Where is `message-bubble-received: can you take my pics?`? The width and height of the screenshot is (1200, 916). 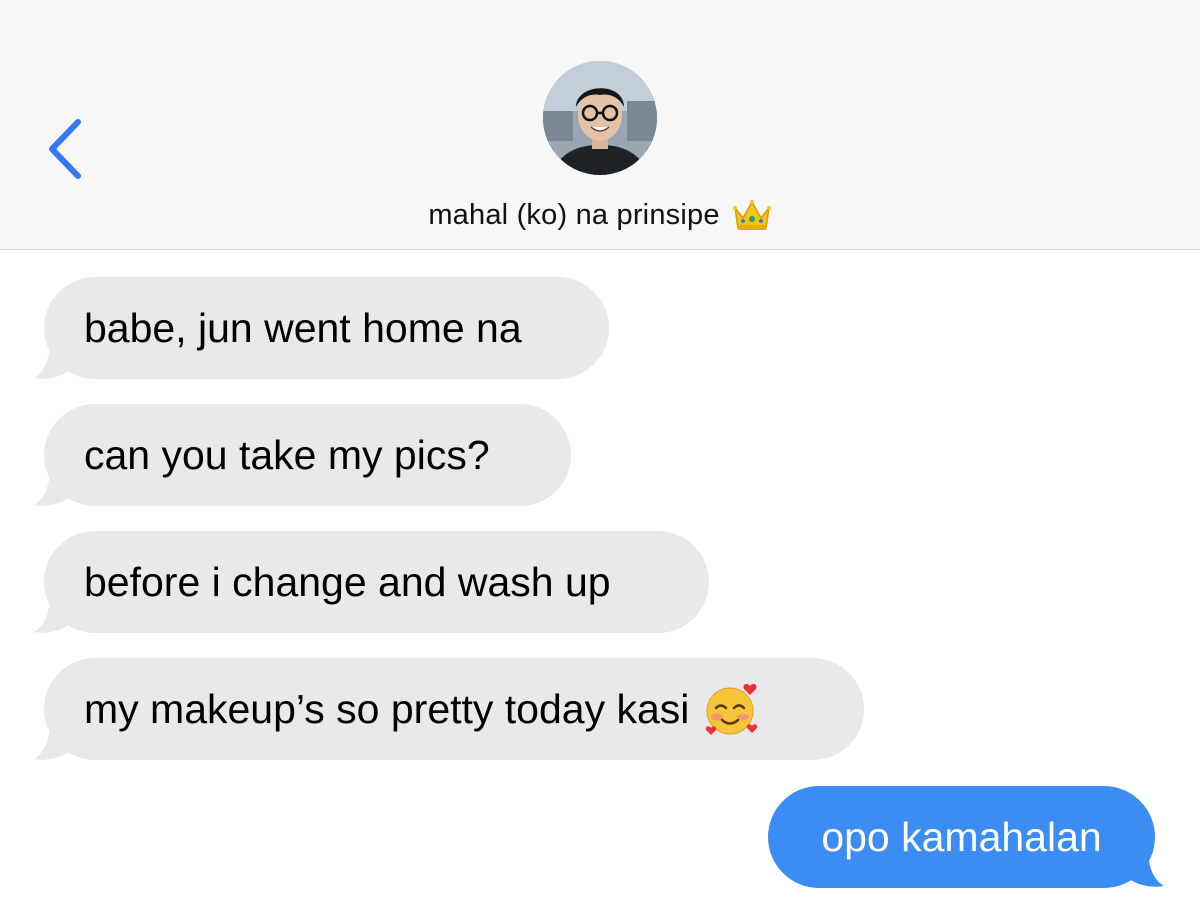
message-bubble-received: can you take my pics? is located at coordinates (307, 455).